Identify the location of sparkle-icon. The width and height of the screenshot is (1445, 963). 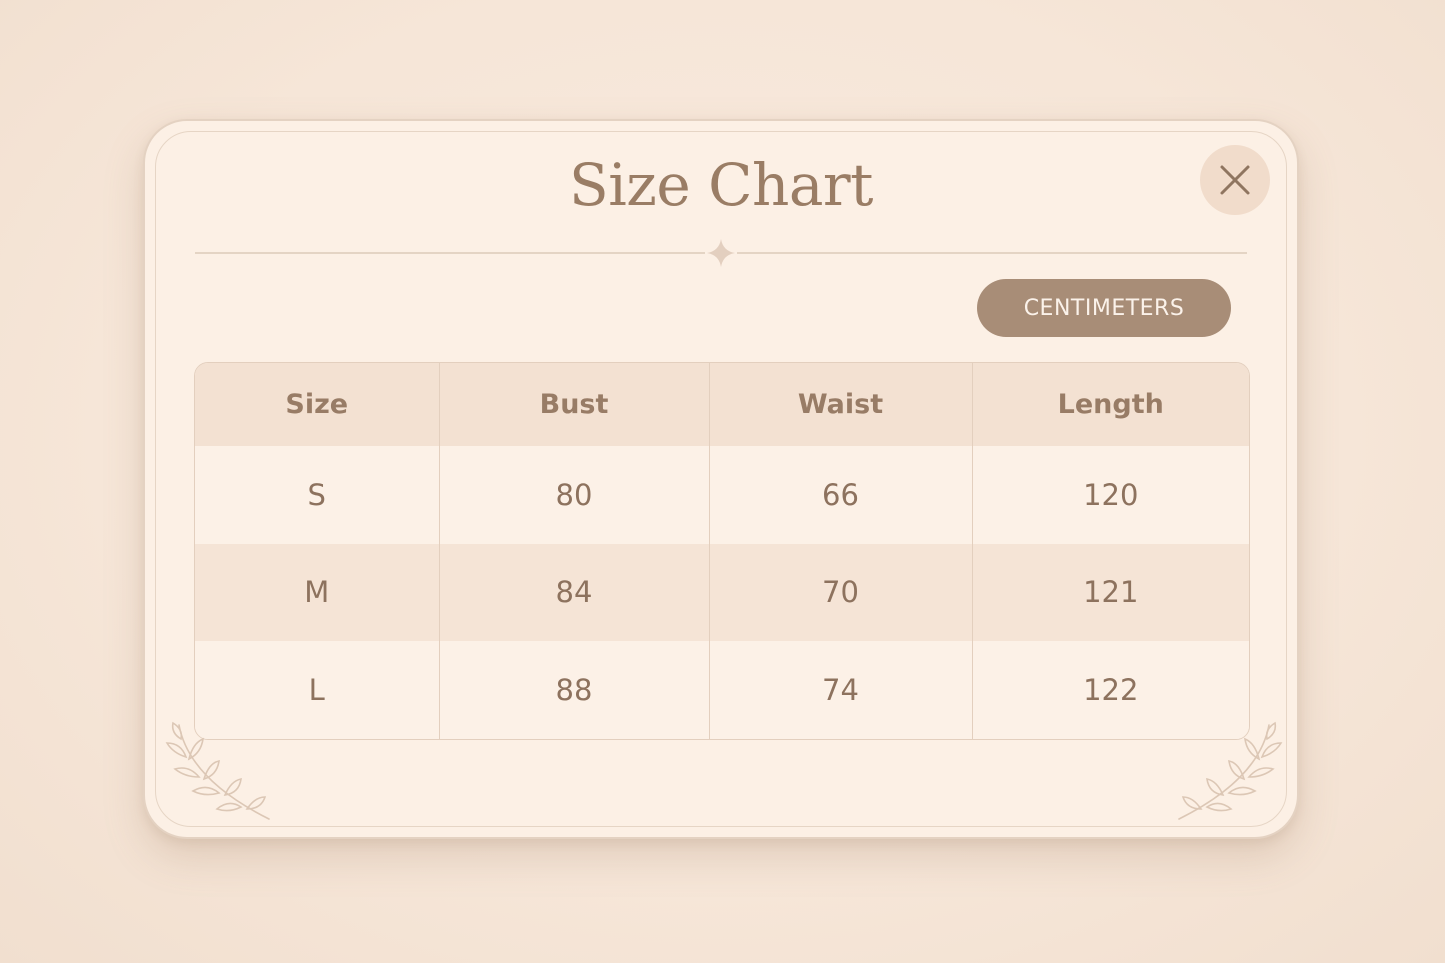
(721, 253).